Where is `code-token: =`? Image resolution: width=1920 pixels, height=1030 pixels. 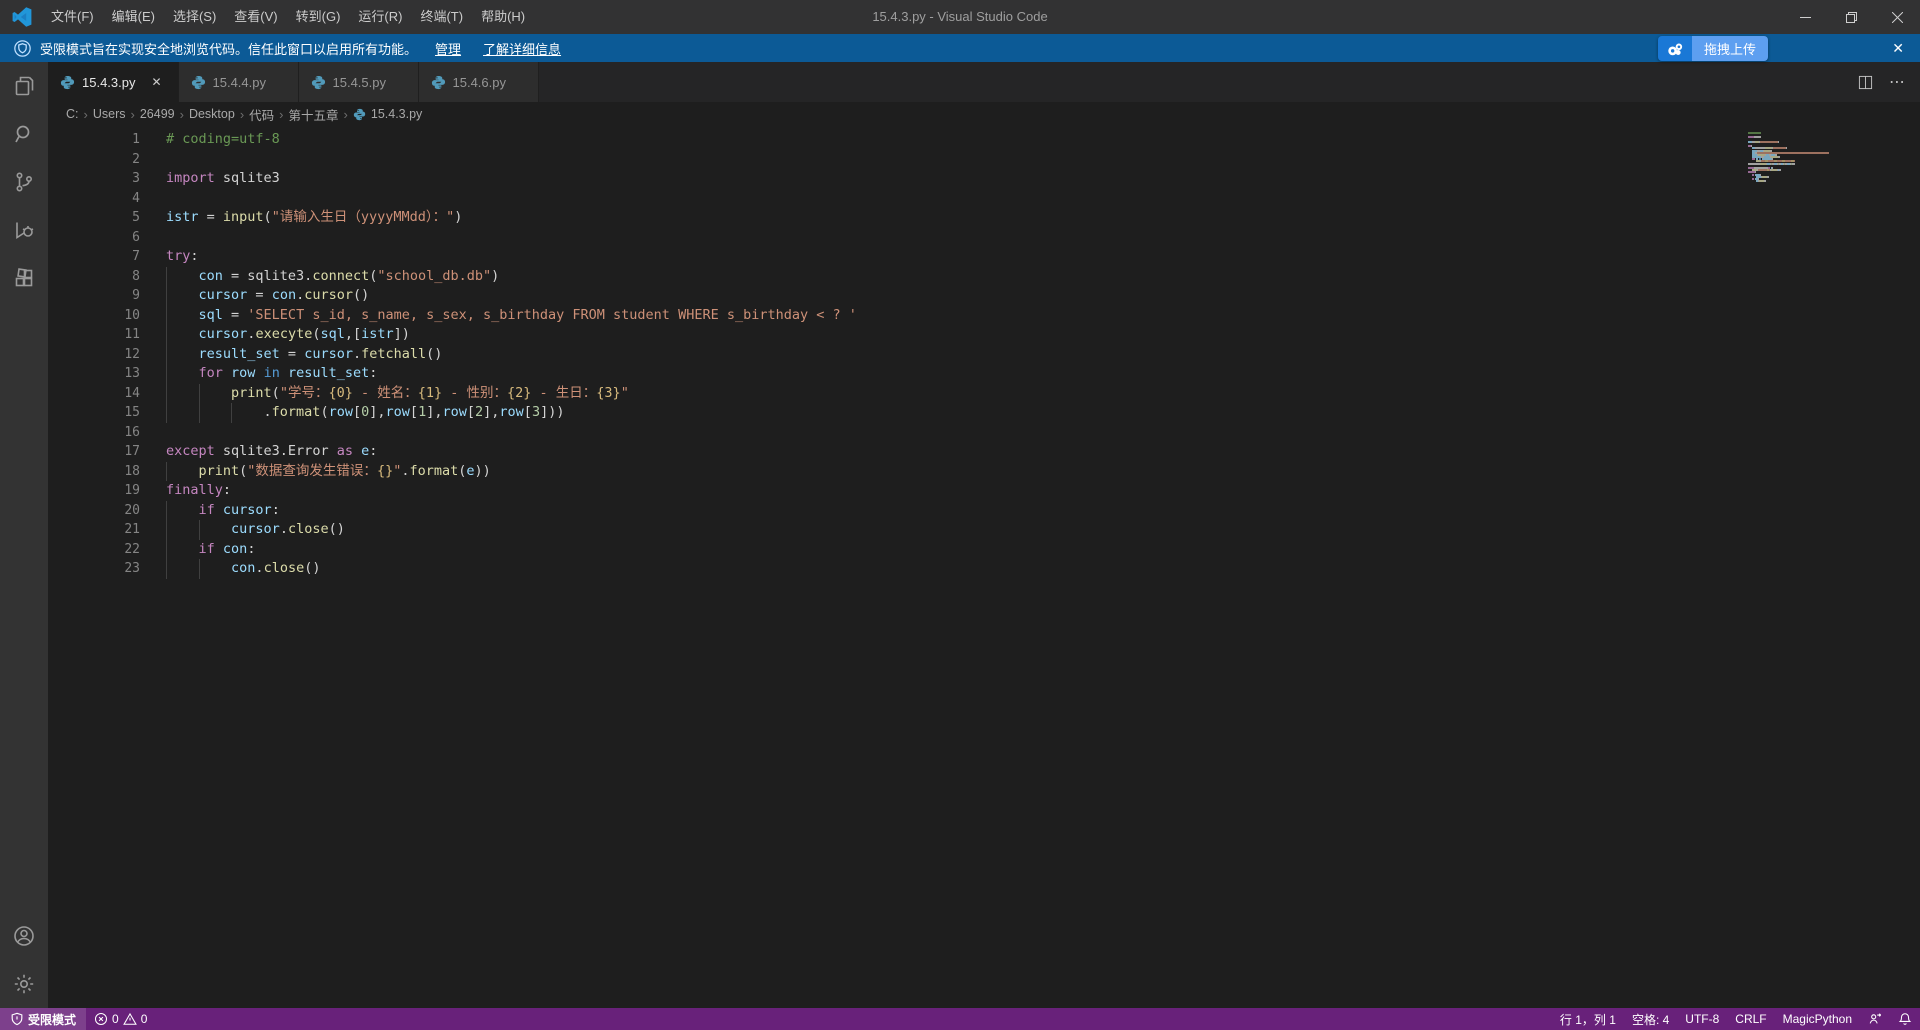
code-token: = is located at coordinates (259, 295).